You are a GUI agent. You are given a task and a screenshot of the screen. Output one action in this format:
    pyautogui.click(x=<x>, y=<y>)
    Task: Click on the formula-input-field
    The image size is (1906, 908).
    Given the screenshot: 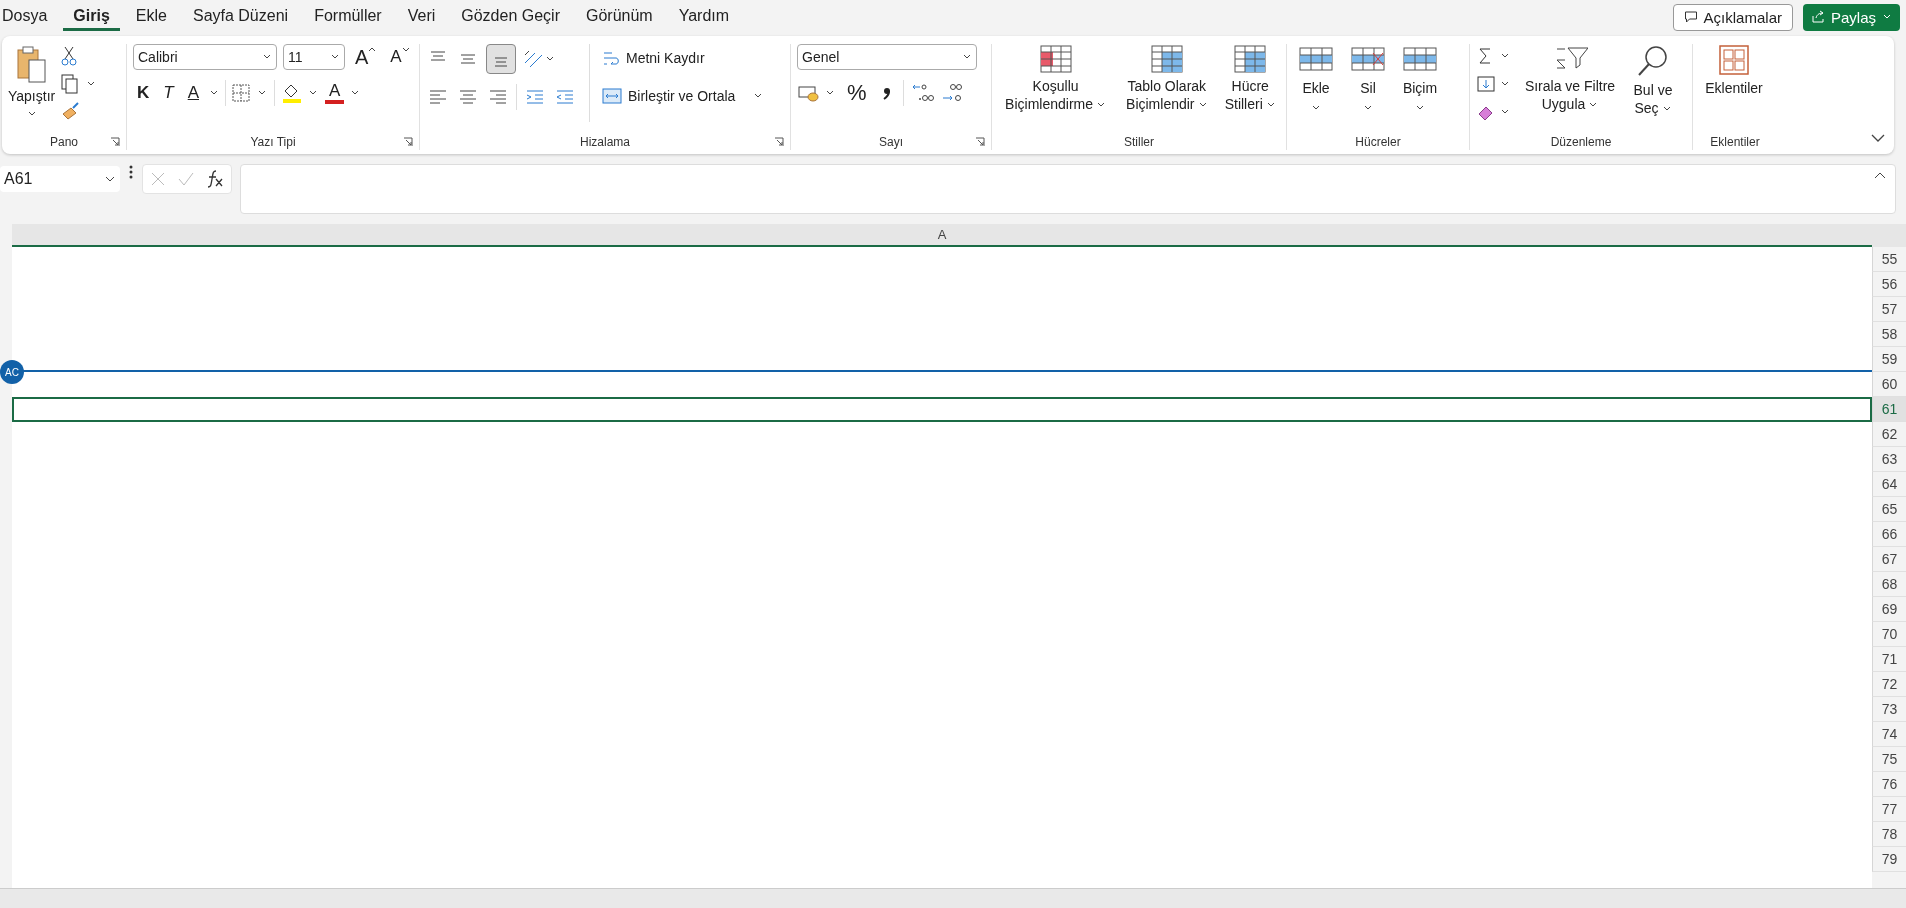 What is the action you would take?
    pyautogui.click(x=1068, y=189)
    